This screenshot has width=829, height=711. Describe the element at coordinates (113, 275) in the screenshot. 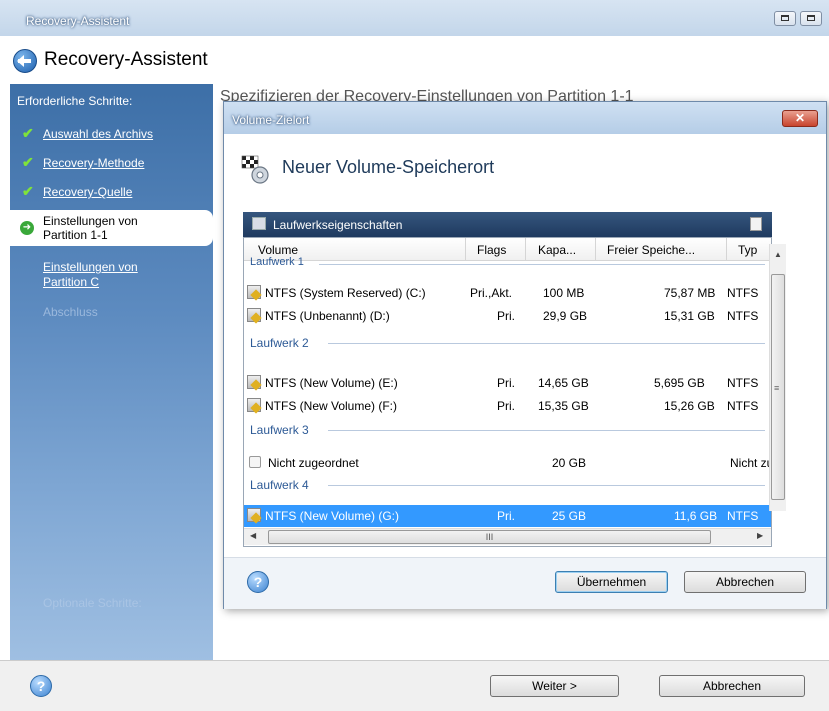

I see `step-label: Einstellungen von Partition C` at that location.